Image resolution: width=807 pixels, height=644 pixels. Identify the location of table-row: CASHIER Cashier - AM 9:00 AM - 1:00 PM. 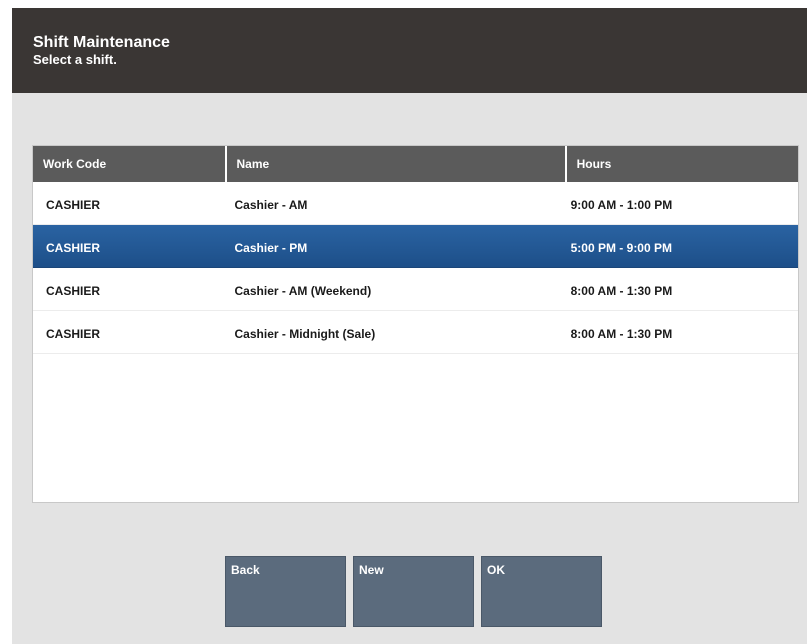
(415, 203).